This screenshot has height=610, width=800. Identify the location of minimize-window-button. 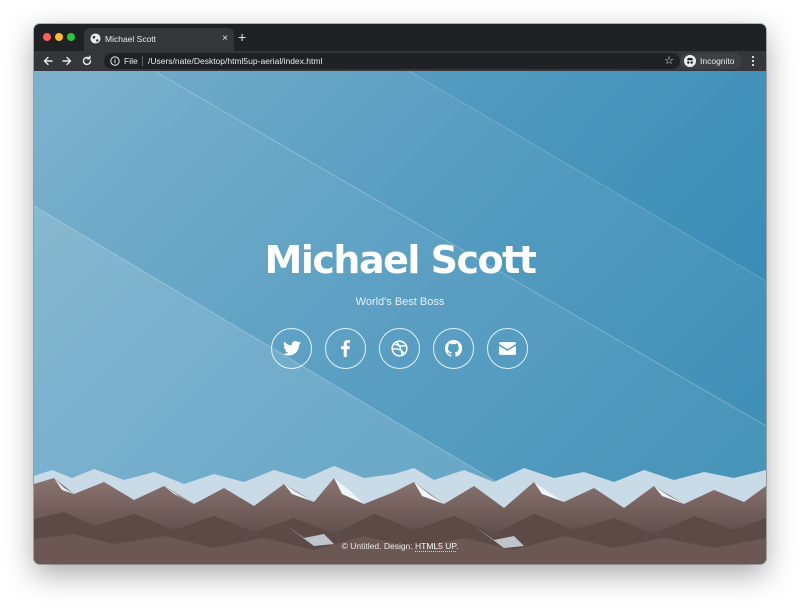
(59, 37).